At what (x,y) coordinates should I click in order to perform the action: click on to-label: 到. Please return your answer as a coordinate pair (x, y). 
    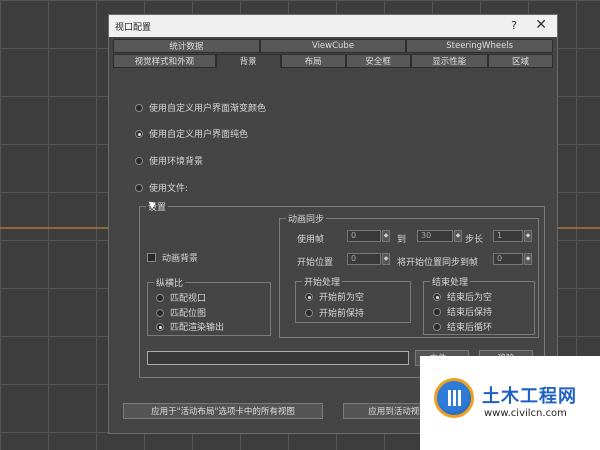
    Looking at the image, I should click on (402, 240).